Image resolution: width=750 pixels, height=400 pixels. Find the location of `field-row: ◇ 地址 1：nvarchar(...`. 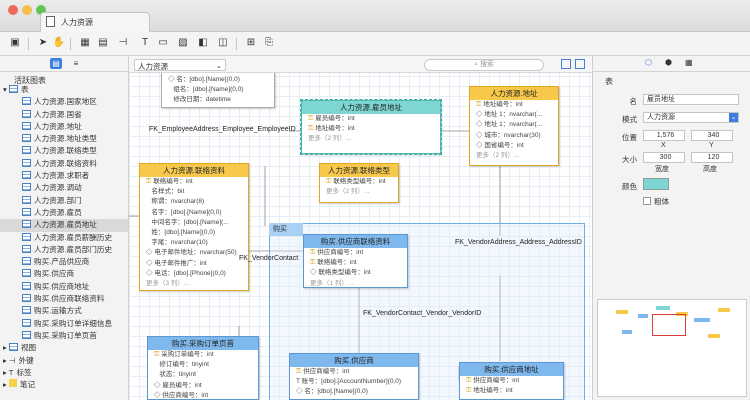

field-row: ◇ 地址 1：nvarchar(... is located at coordinates (509, 125).